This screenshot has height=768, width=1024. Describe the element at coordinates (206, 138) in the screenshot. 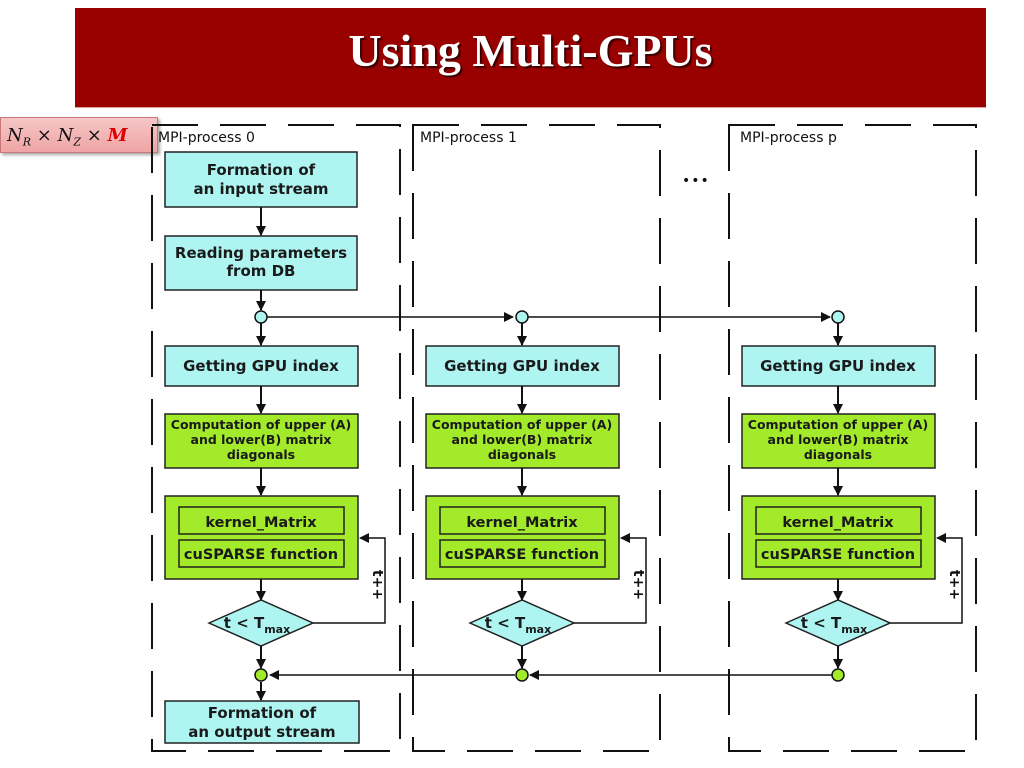

I see `process-label-0: MPI-process 0` at that location.